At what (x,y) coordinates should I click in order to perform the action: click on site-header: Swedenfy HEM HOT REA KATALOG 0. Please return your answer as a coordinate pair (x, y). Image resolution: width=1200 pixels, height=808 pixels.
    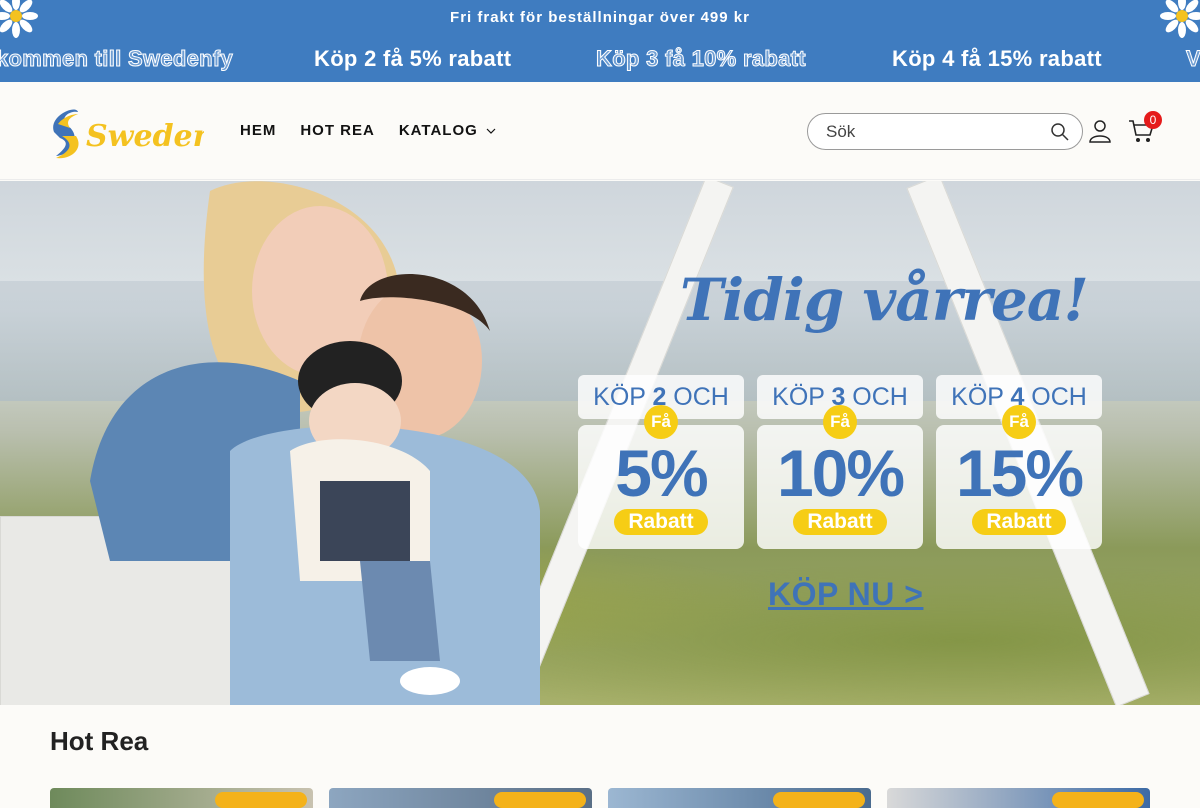
    Looking at the image, I should click on (600, 131).